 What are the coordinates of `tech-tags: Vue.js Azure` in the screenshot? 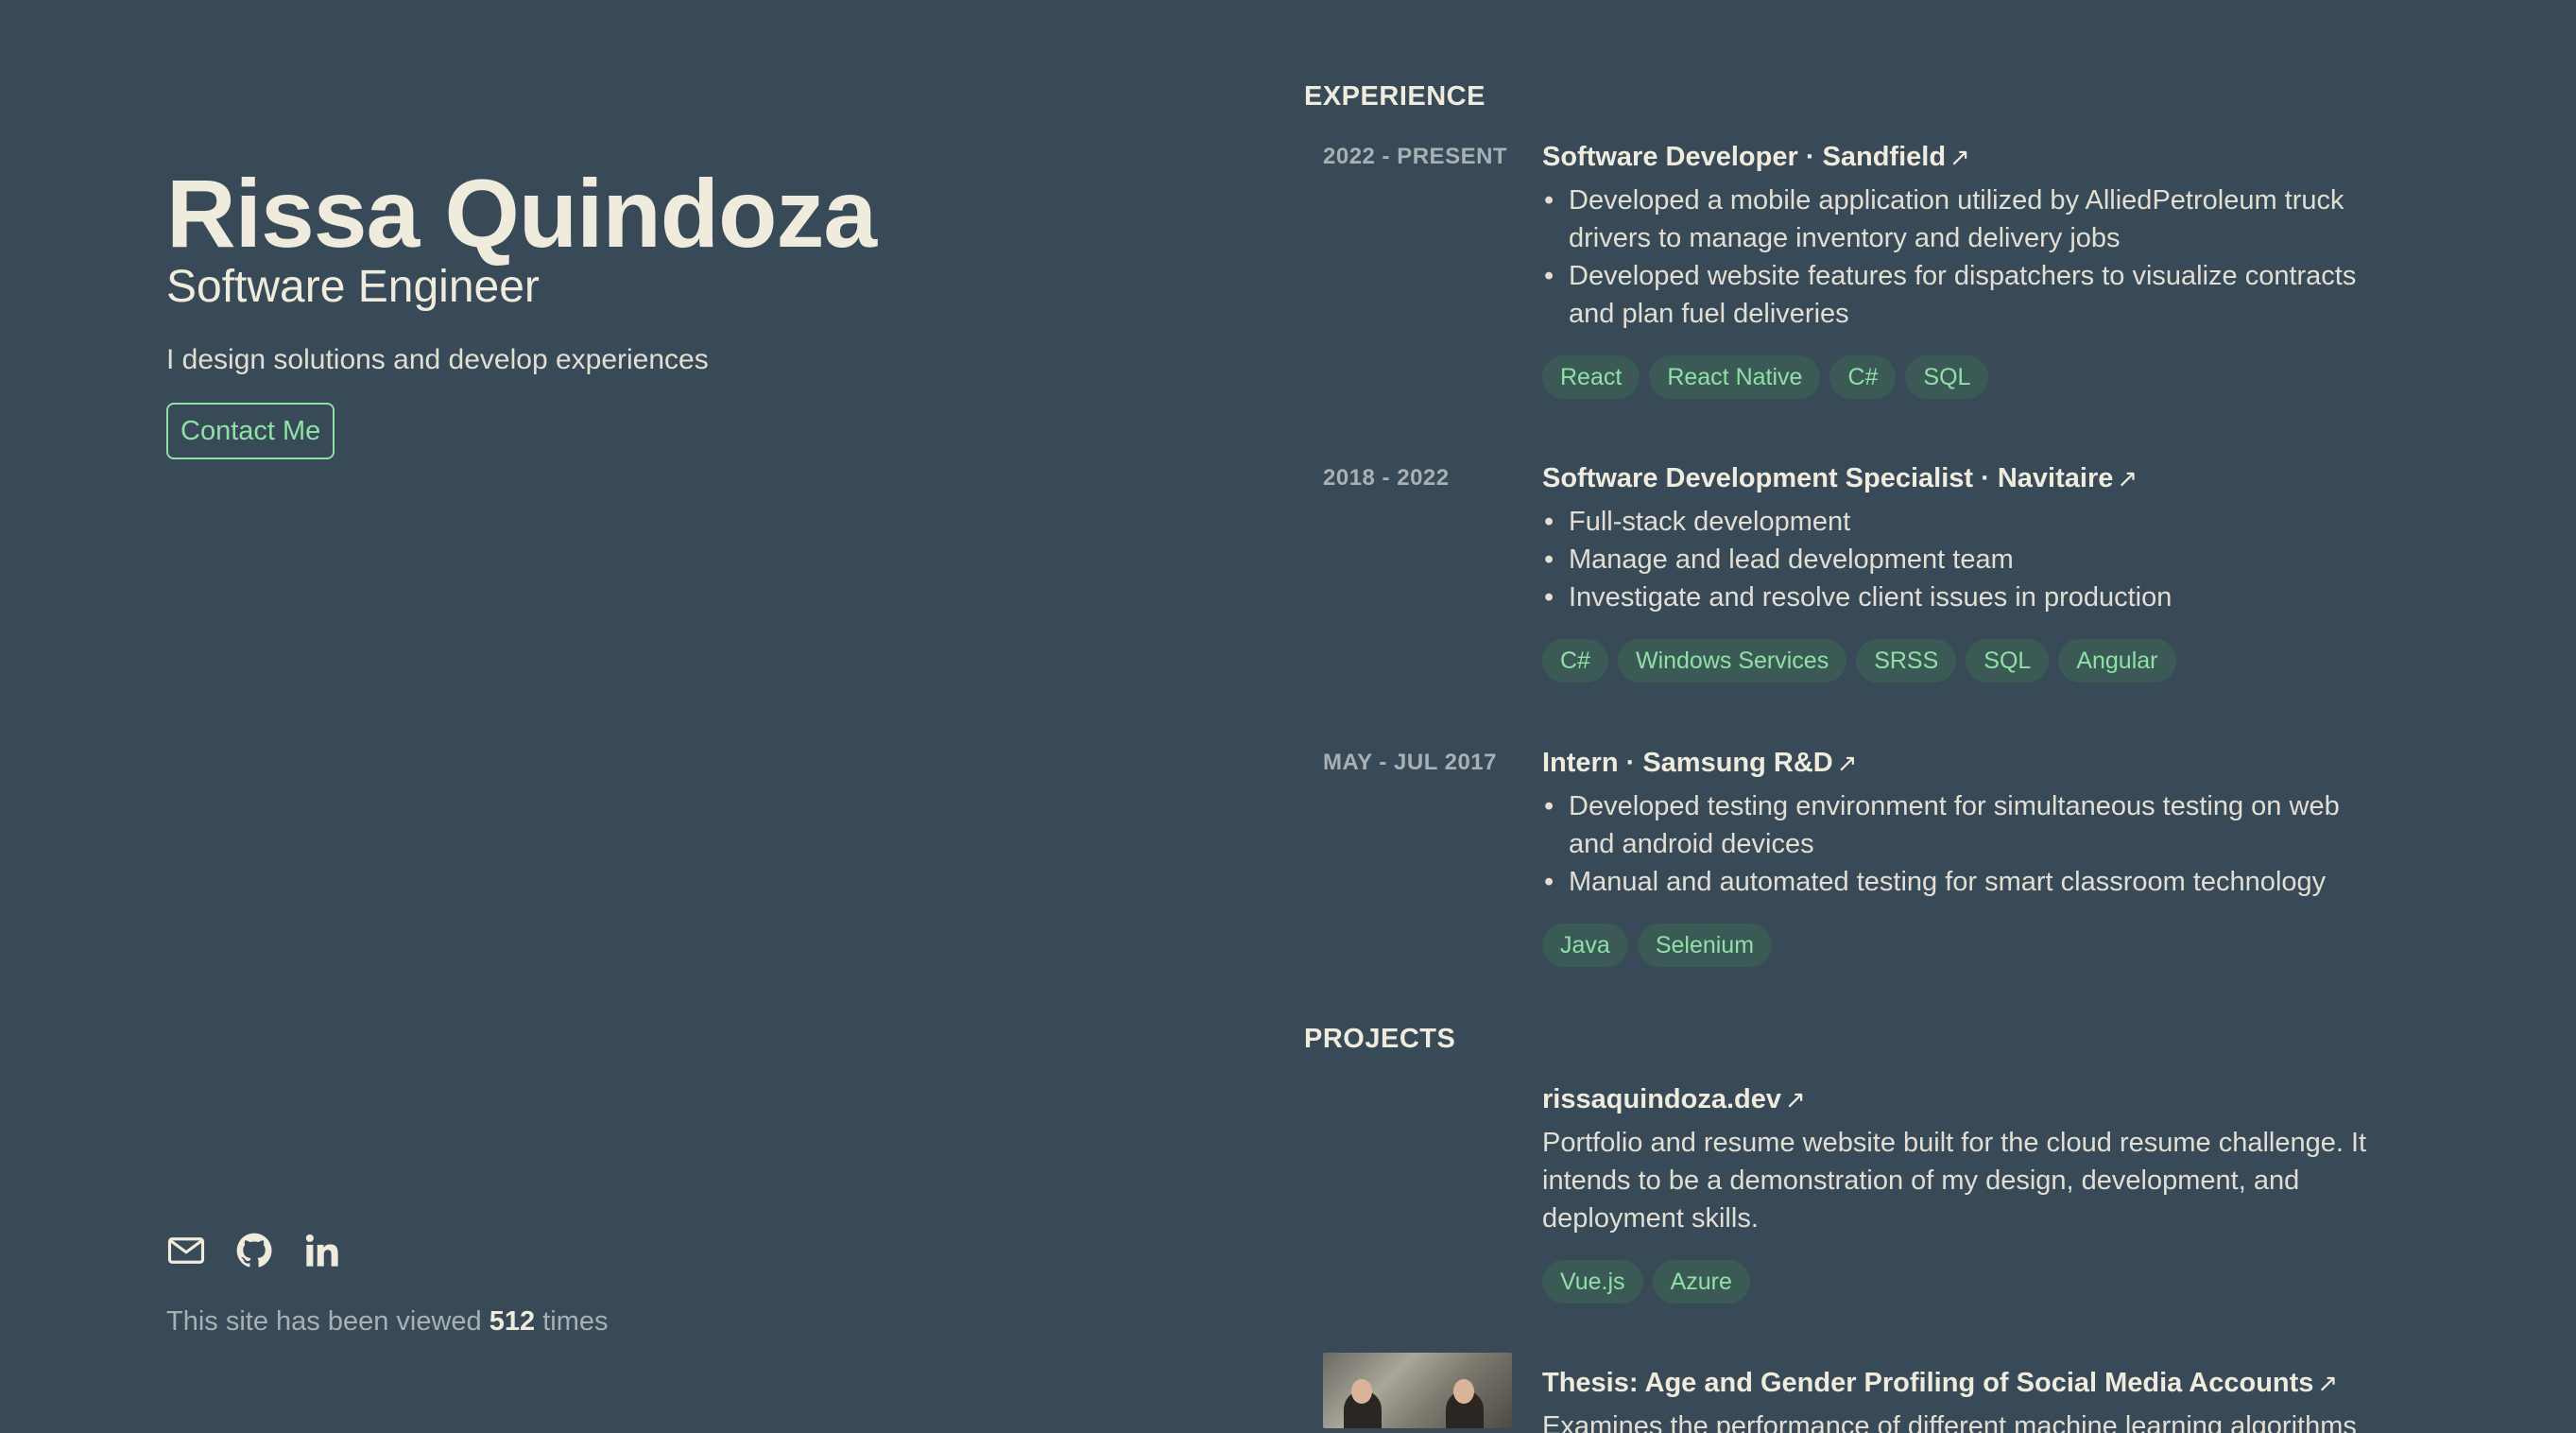 It's located at (1967, 1282).